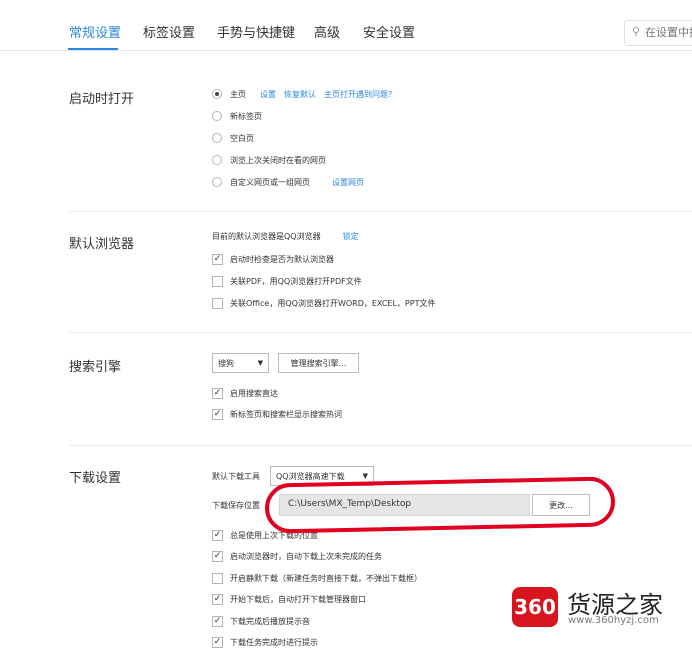 The image size is (692, 655). What do you see at coordinates (269, 160) in the screenshot?
I see `startup-option-last-session: 浏览上次关闭时在看的网页` at bounding box center [269, 160].